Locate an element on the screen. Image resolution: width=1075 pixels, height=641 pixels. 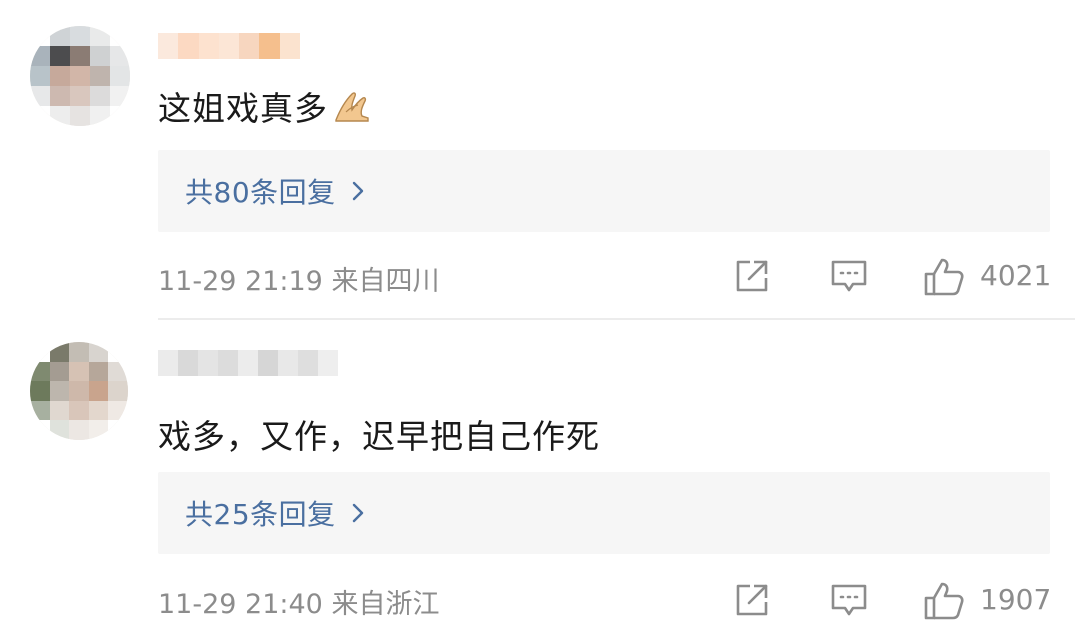
comment-time: 11-29 21:19 is located at coordinates (240, 281).